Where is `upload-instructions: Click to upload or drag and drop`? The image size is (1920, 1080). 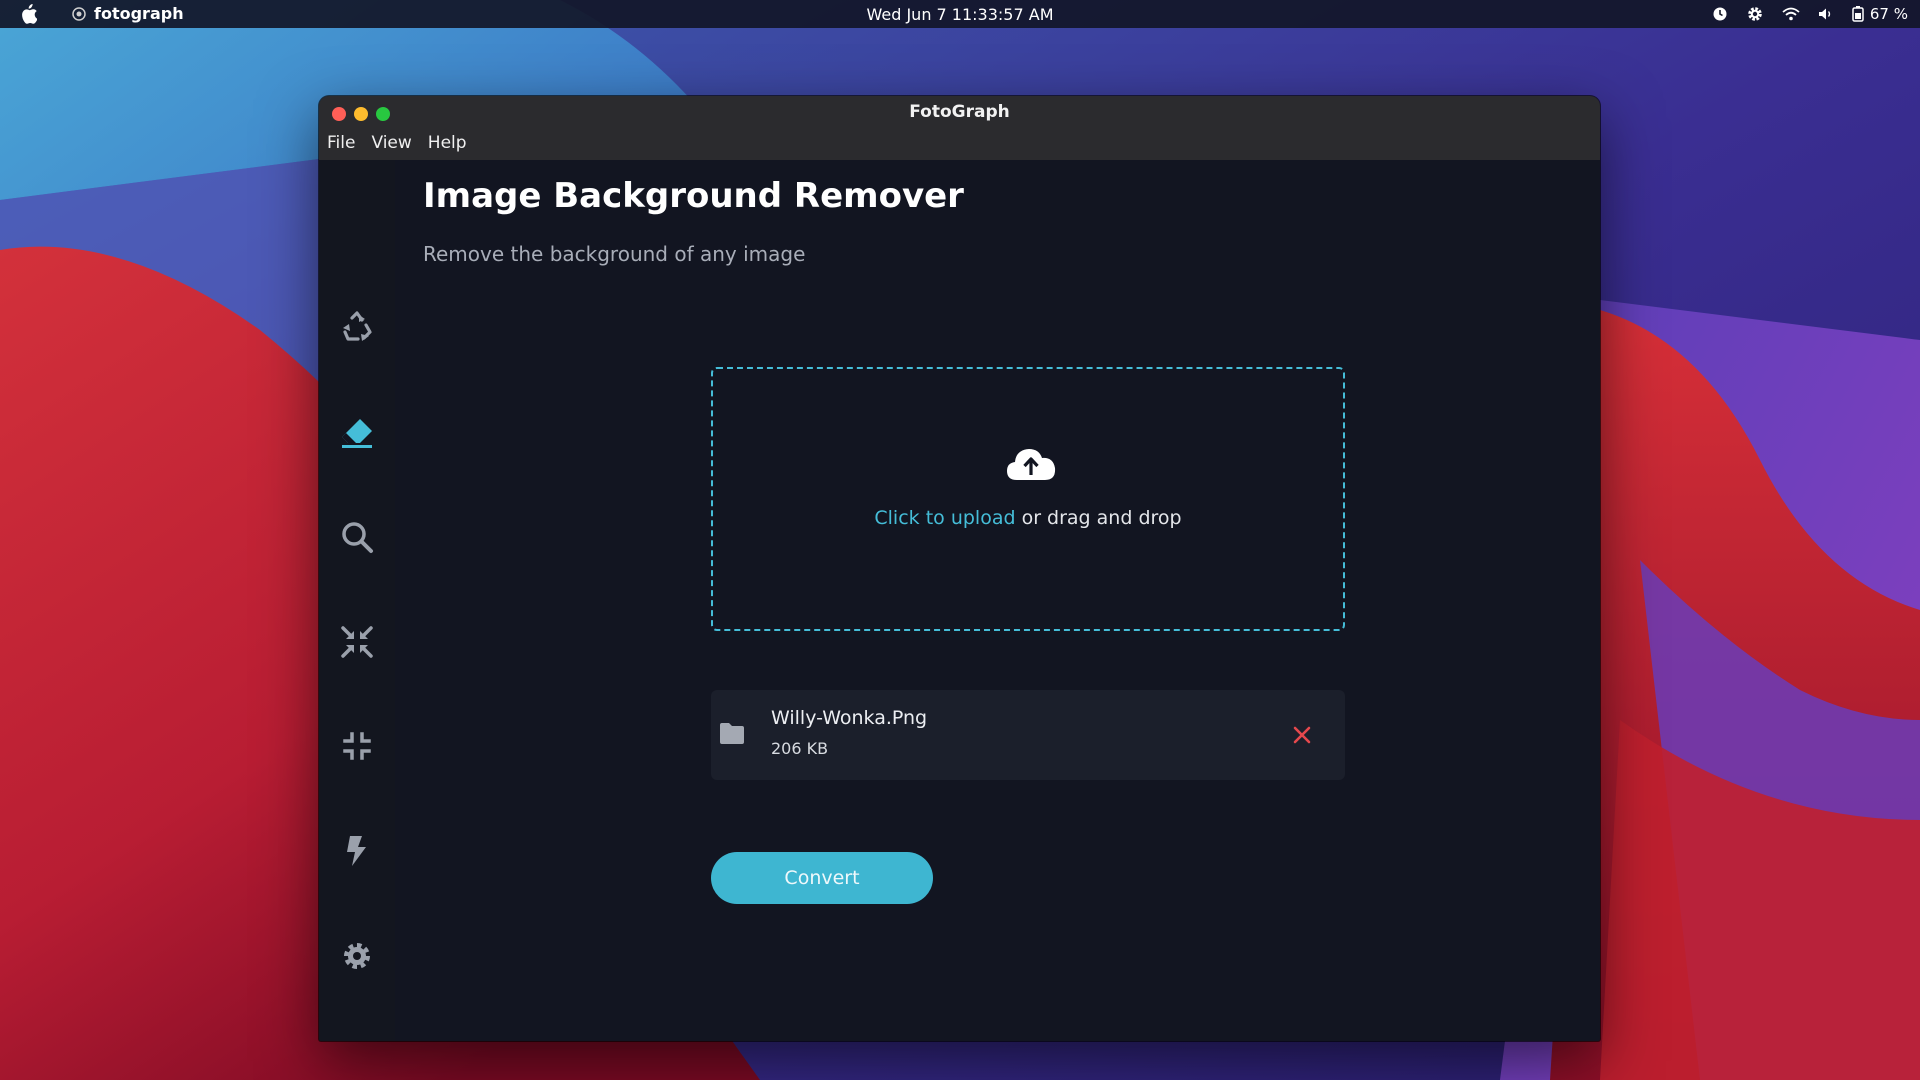 upload-instructions: Click to upload or drag and drop is located at coordinates (1028, 518).